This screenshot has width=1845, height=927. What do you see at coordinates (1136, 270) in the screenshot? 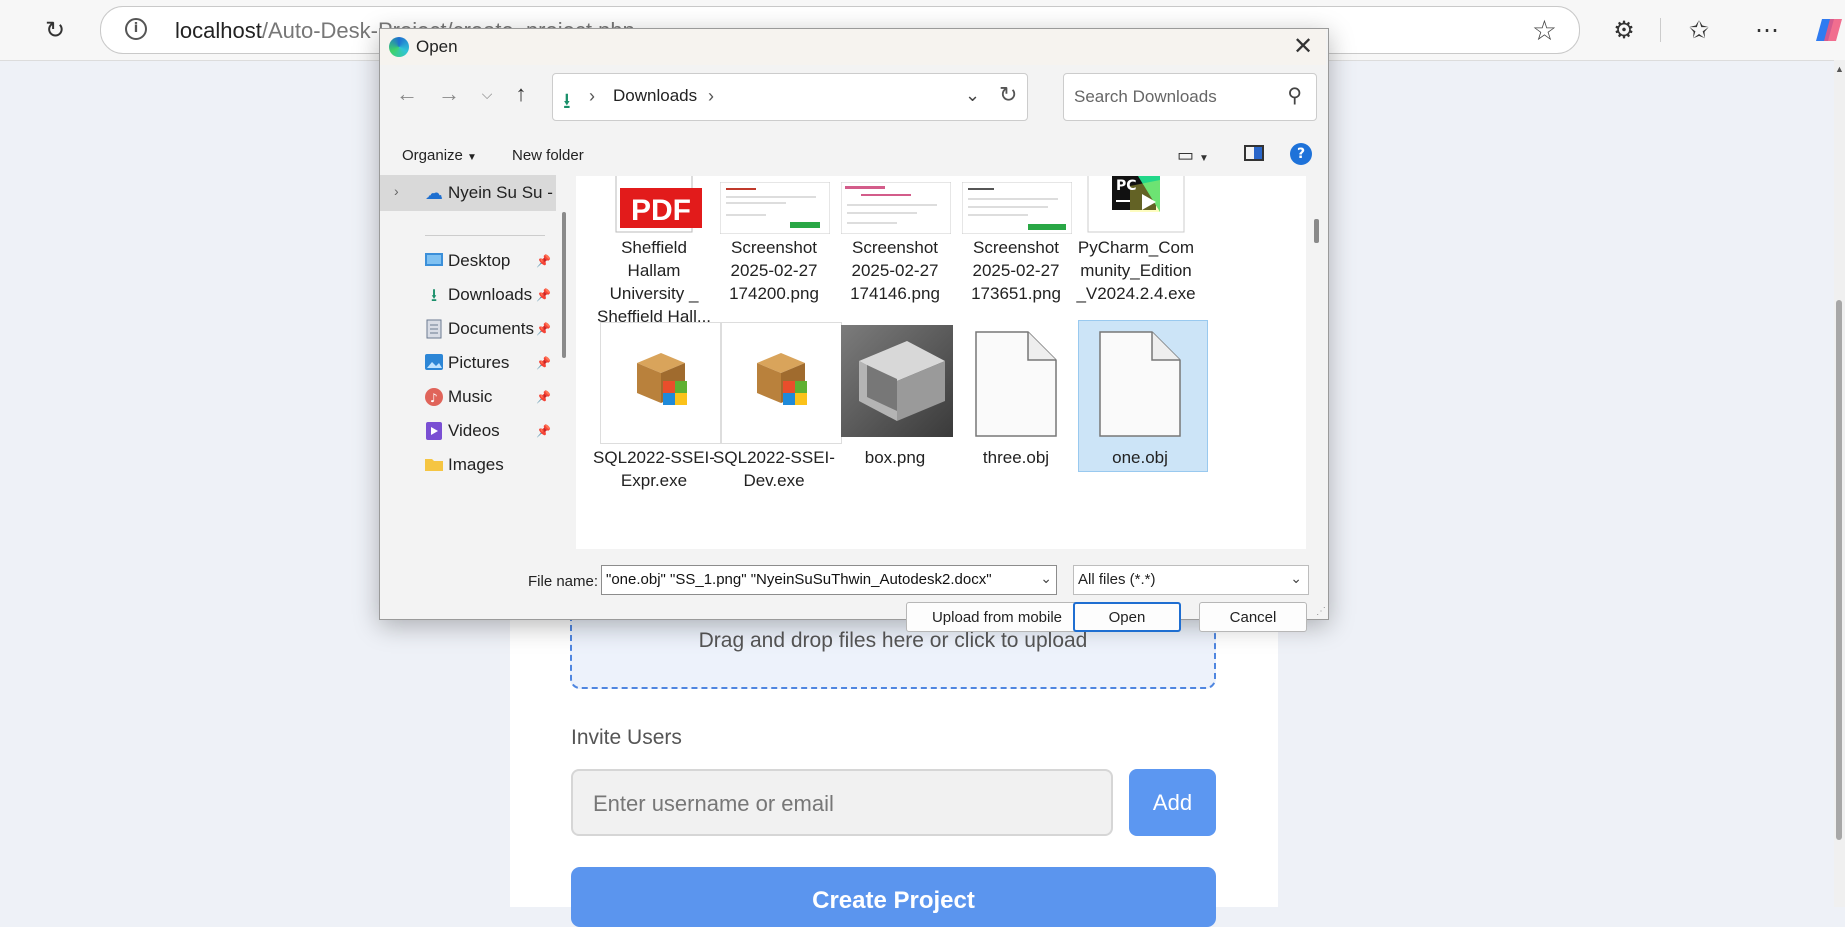
I see `file-name: PyCharm_Com munity_Edition _V2024.2.4.exe` at bounding box center [1136, 270].